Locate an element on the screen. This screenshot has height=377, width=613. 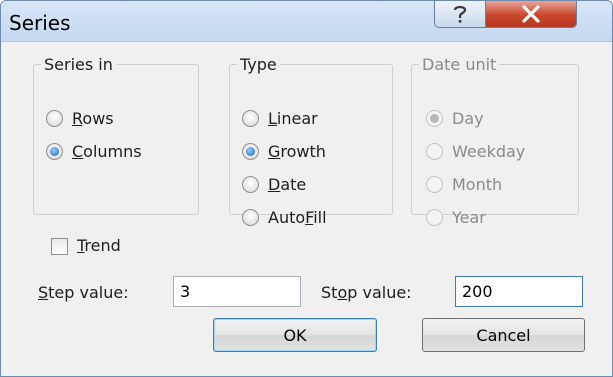
trend-checkbox is located at coordinates (59, 246).